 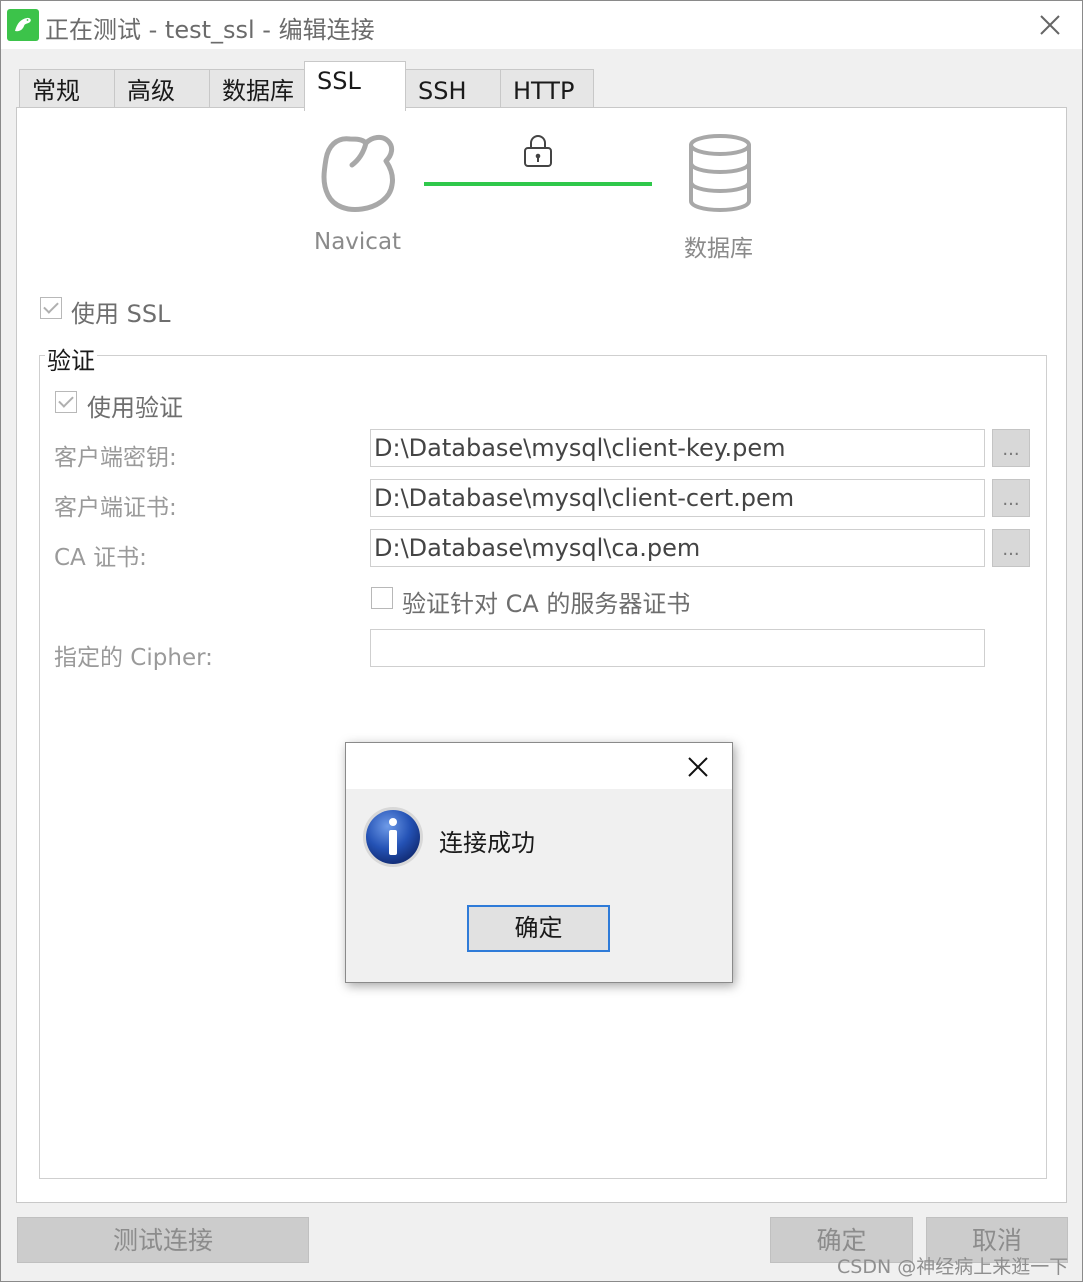 What do you see at coordinates (358, 173) in the screenshot?
I see `navicat-logo-icon` at bounding box center [358, 173].